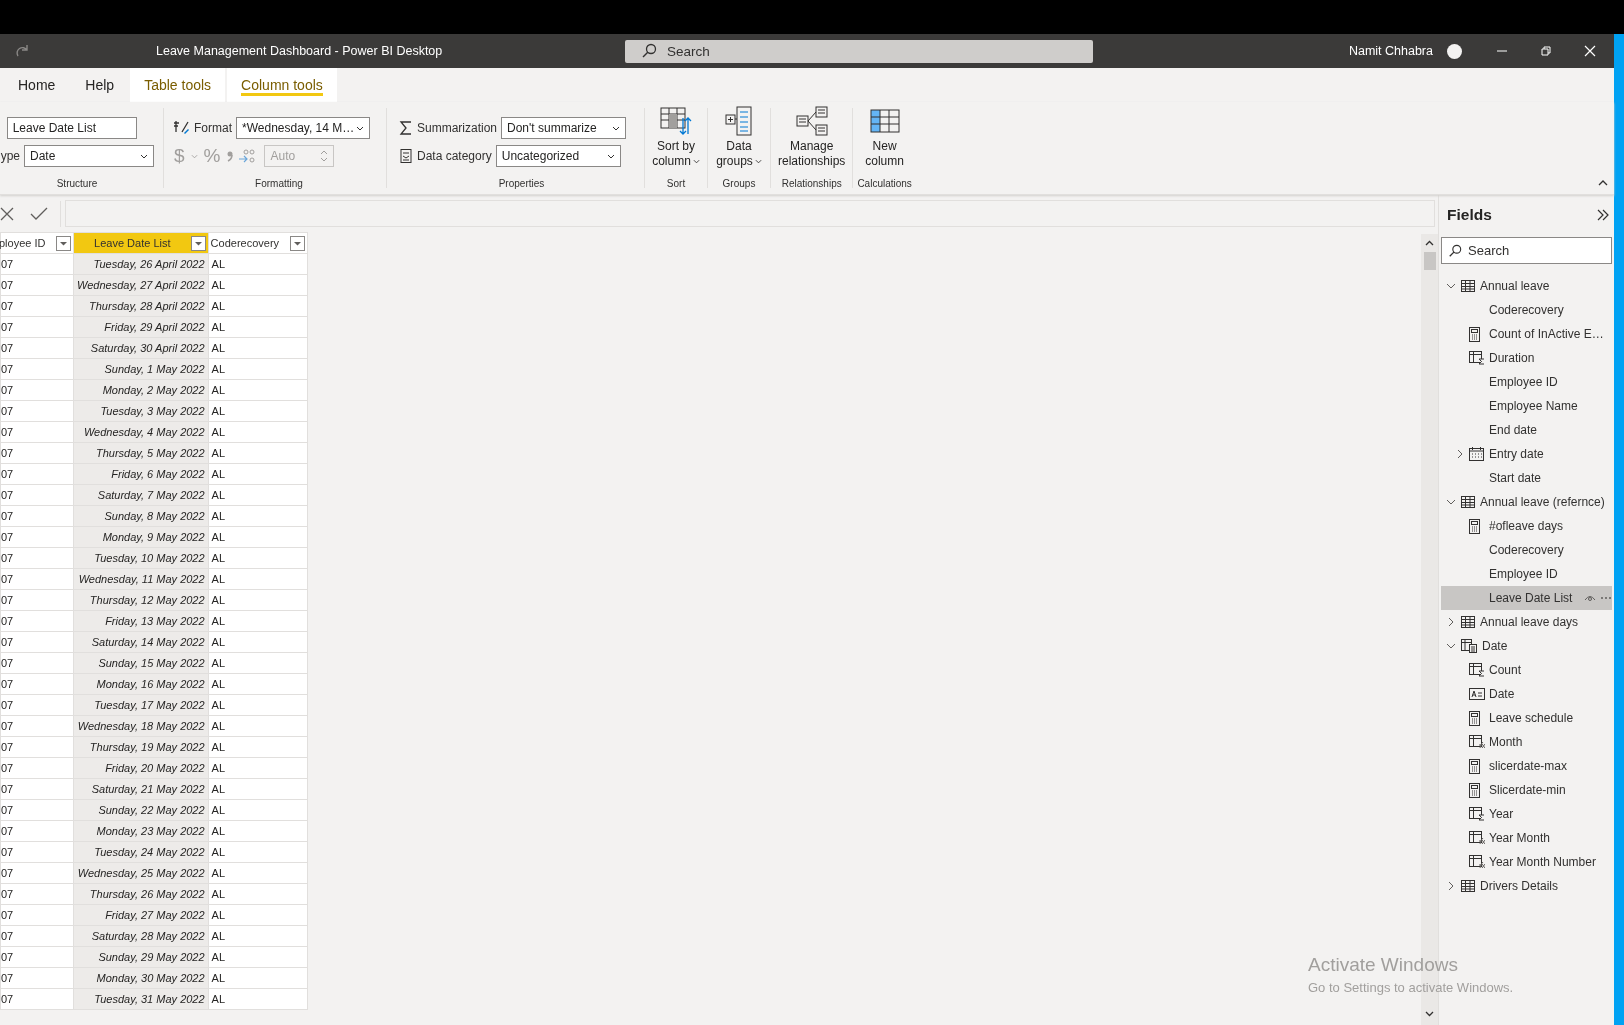 This screenshot has height=1025, width=1624. Describe the element at coordinates (77, 184) in the screenshot. I see `group-label: Structure` at that location.